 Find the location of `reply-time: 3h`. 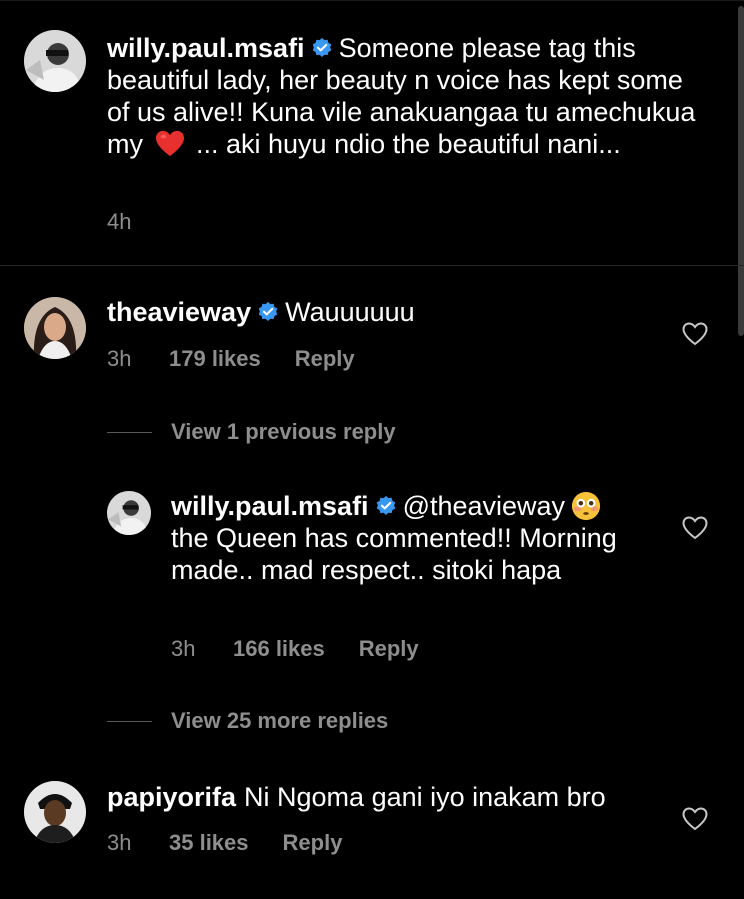

reply-time: 3h is located at coordinates (183, 648).